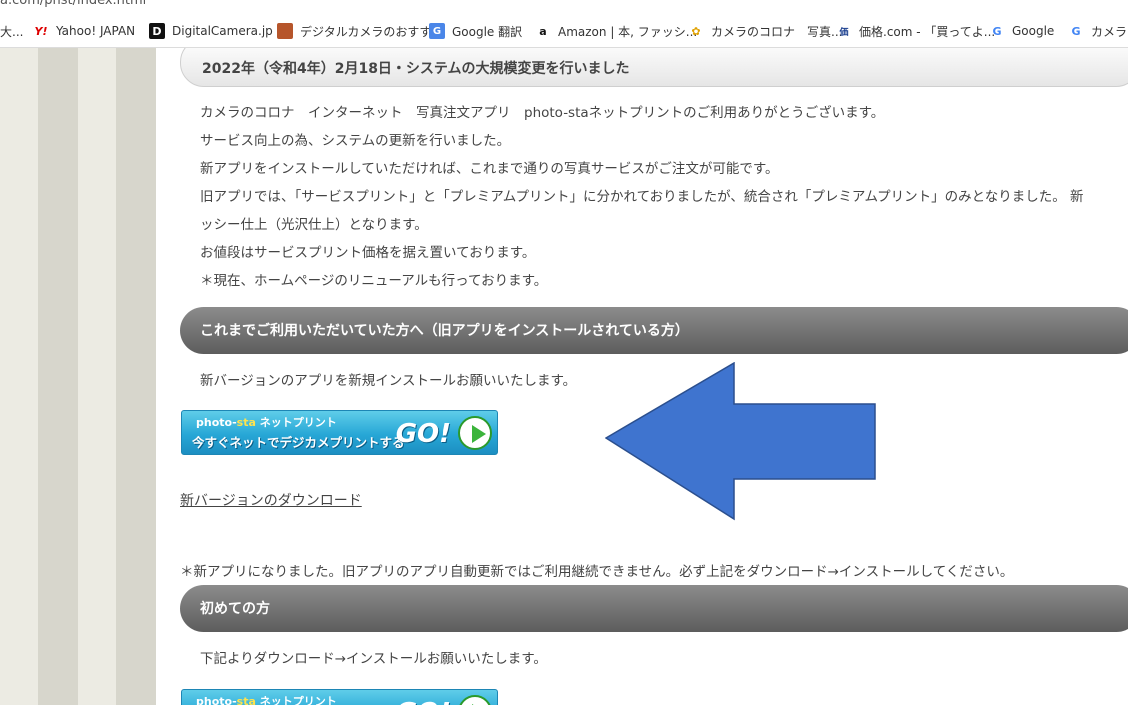  I want to click on new-version-download-link: 新バージョンのダウンロード, so click(271, 500).